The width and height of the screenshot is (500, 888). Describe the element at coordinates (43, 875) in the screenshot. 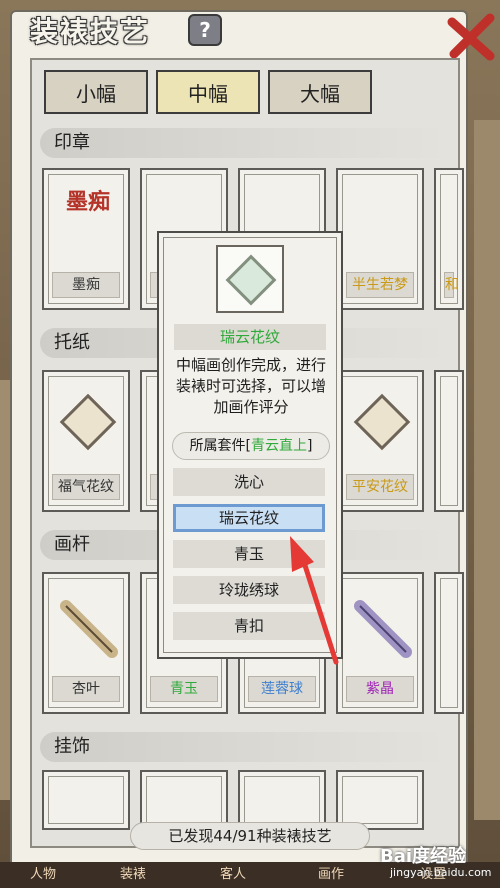

I see `nav-item-1: 人物` at that location.